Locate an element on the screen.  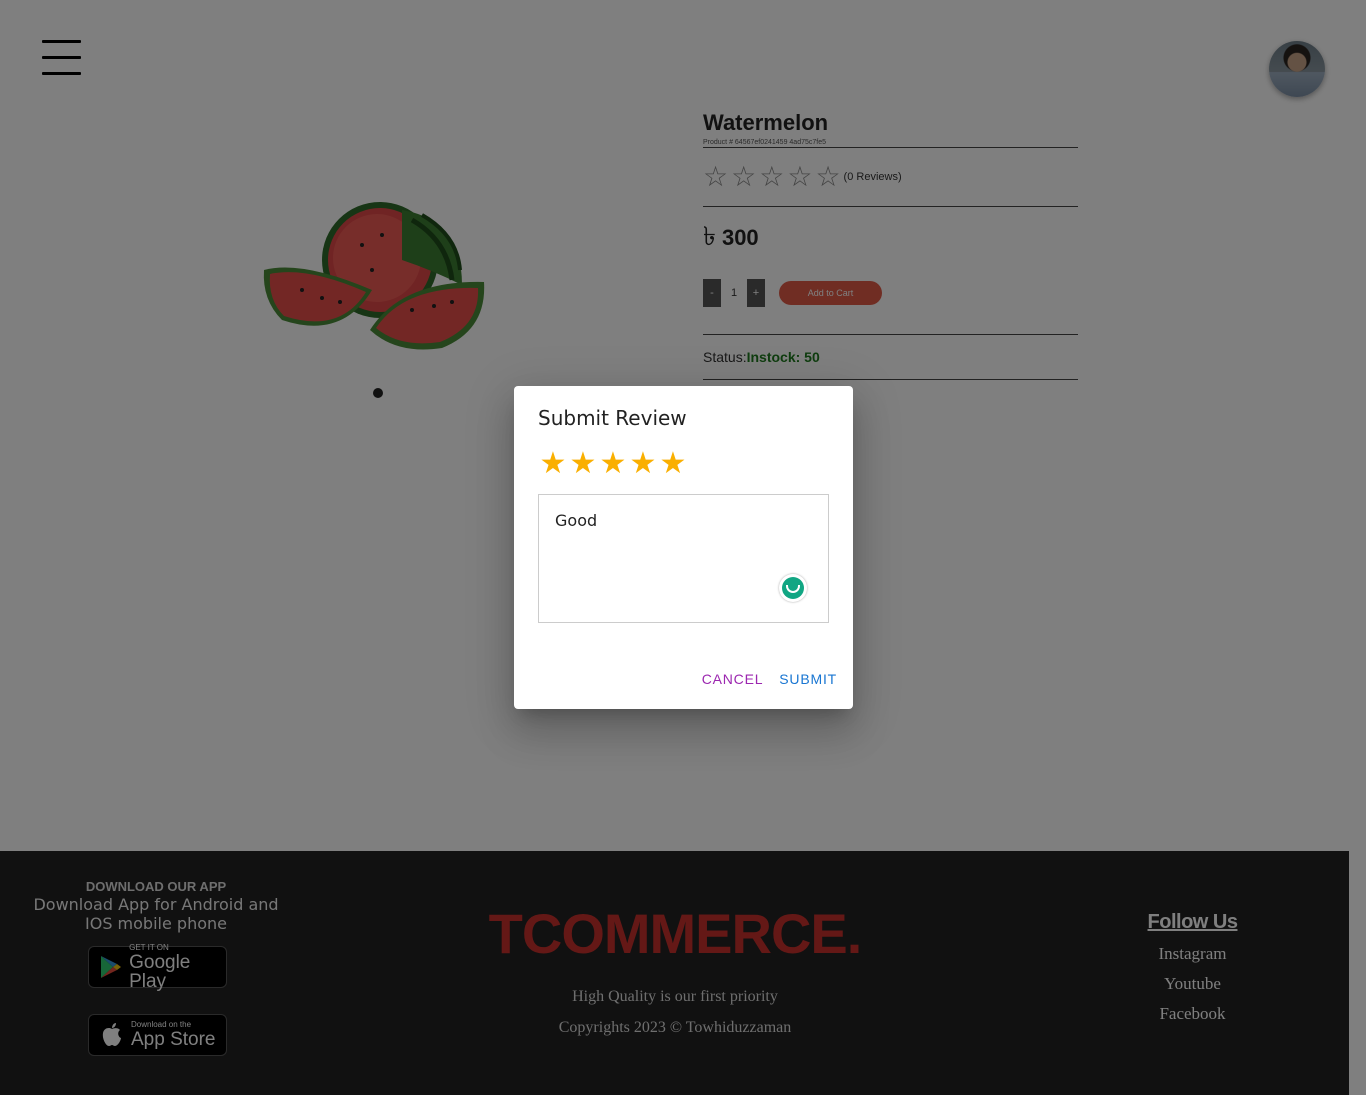
dialog-actions: CANCEL SUBMIT is located at coordinates (769, 679).